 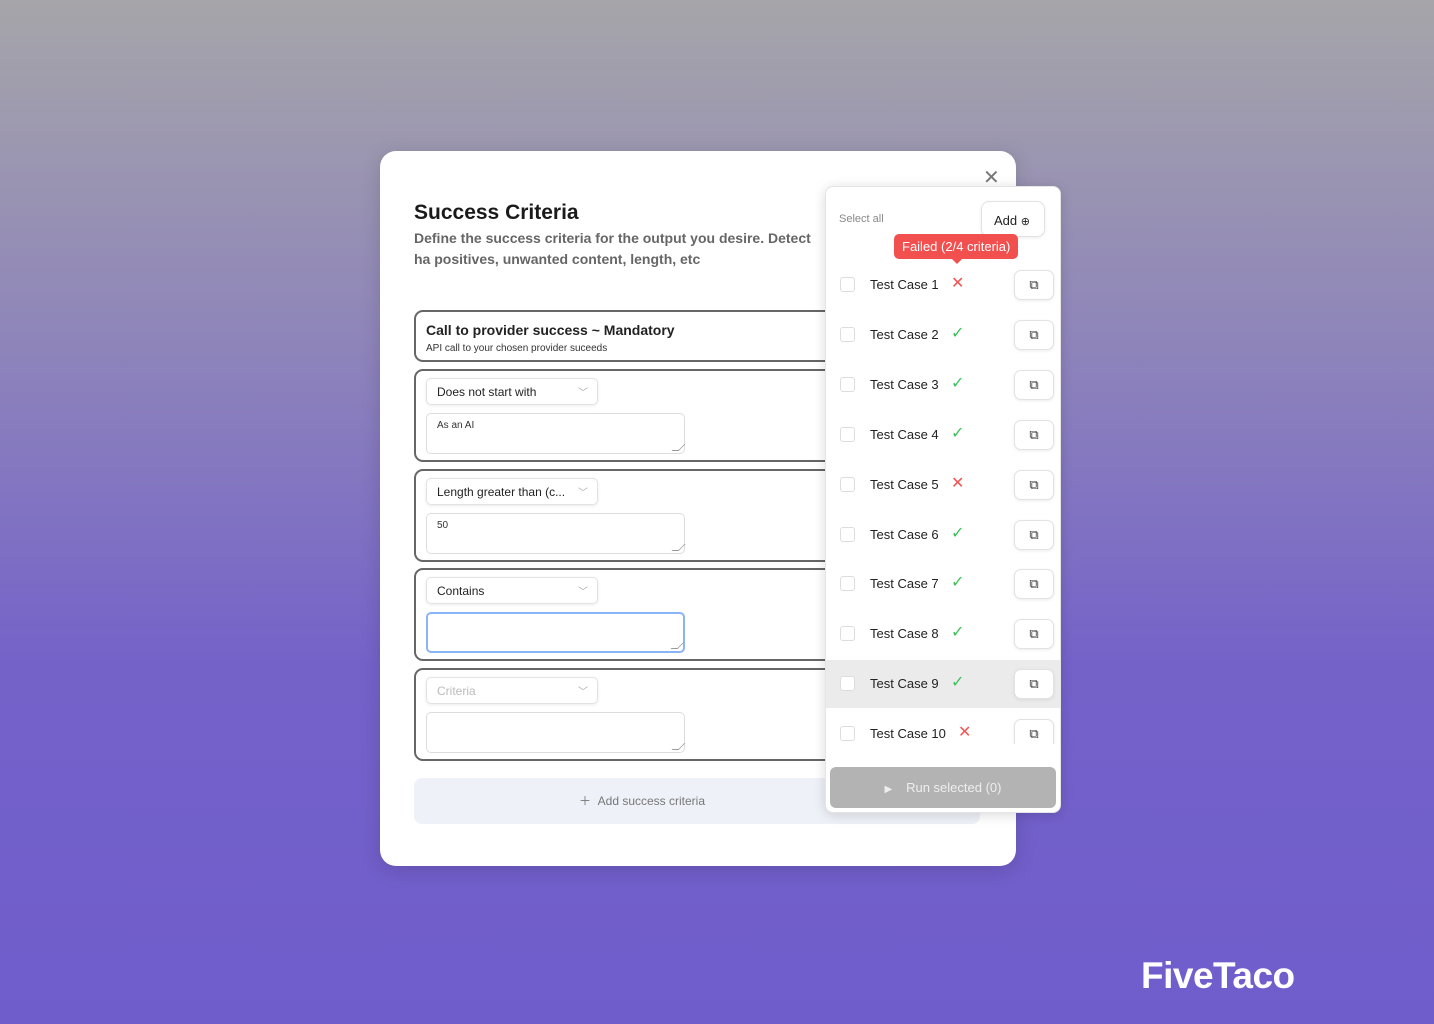 I want to click on test-case-row: Test Case 9 ✓ ⧉, so click(x=943, y=684).